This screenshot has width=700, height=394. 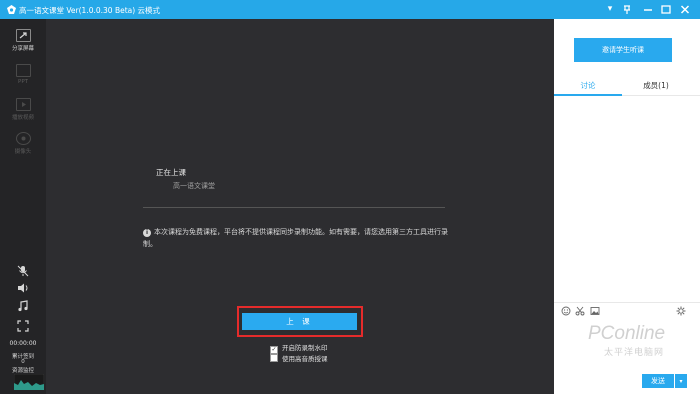 What do you see at coordinates (23, 326) in the screenshot?
I see `fullscreen-icon` at bounding box center [23, 326].